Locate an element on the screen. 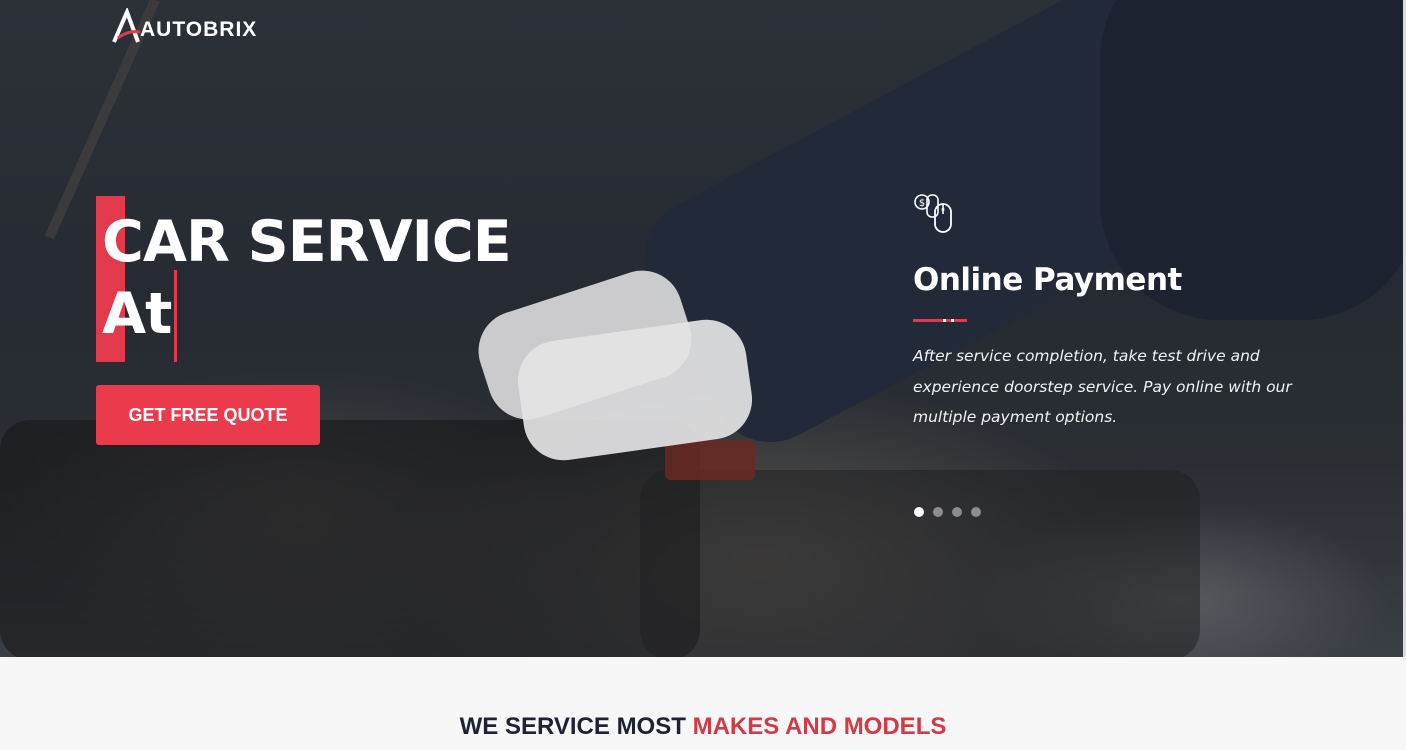  site-logo: AUTOBRIX is located at coordinates (184, 25).